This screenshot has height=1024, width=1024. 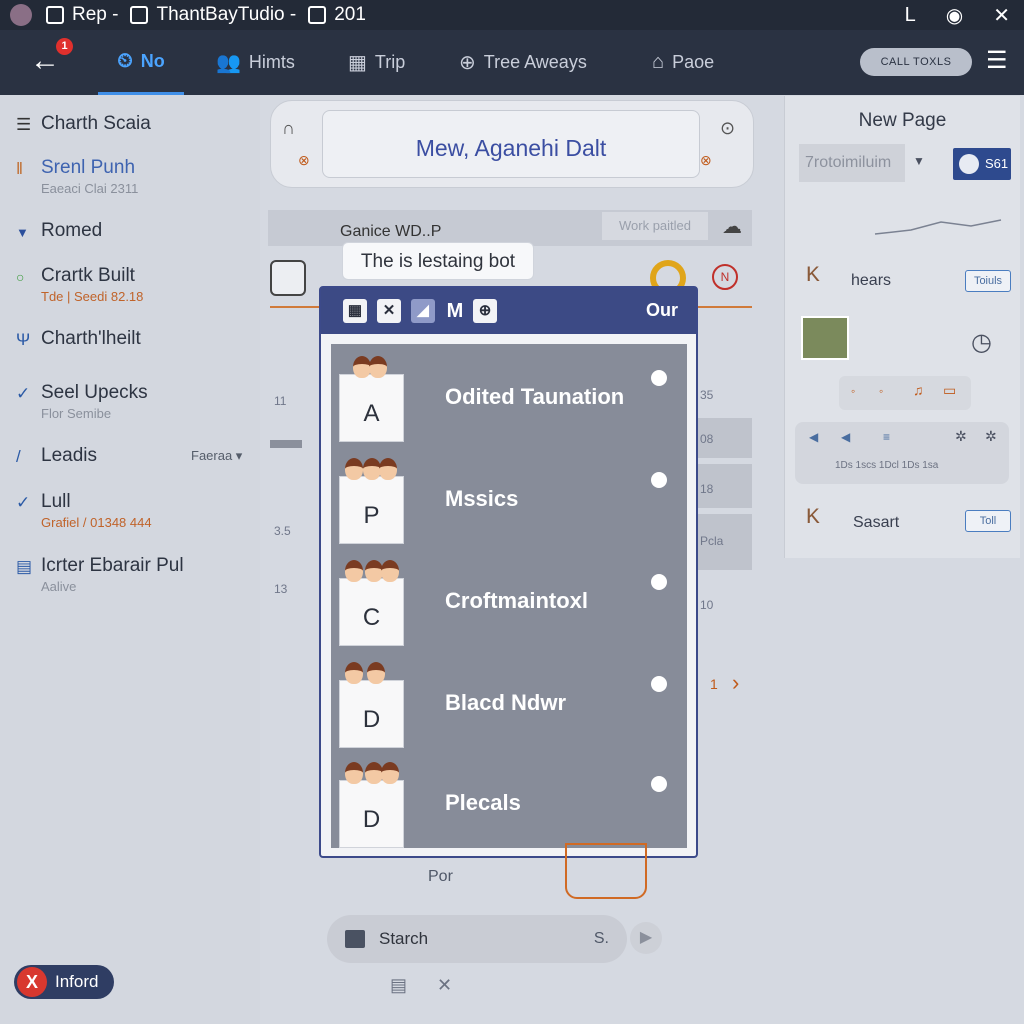 I want to click on stats-text: 1Ds 1scs 1Dcl 1Ds 1sa, so click(x=887, y=465).